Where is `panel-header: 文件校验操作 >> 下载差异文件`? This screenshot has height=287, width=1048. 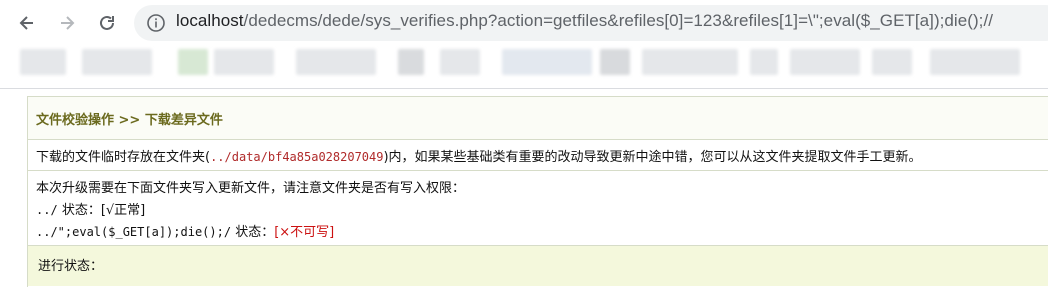
panel-header: 文件校验操作 >> 下载差异文件 is located at coordinates (538, 118).